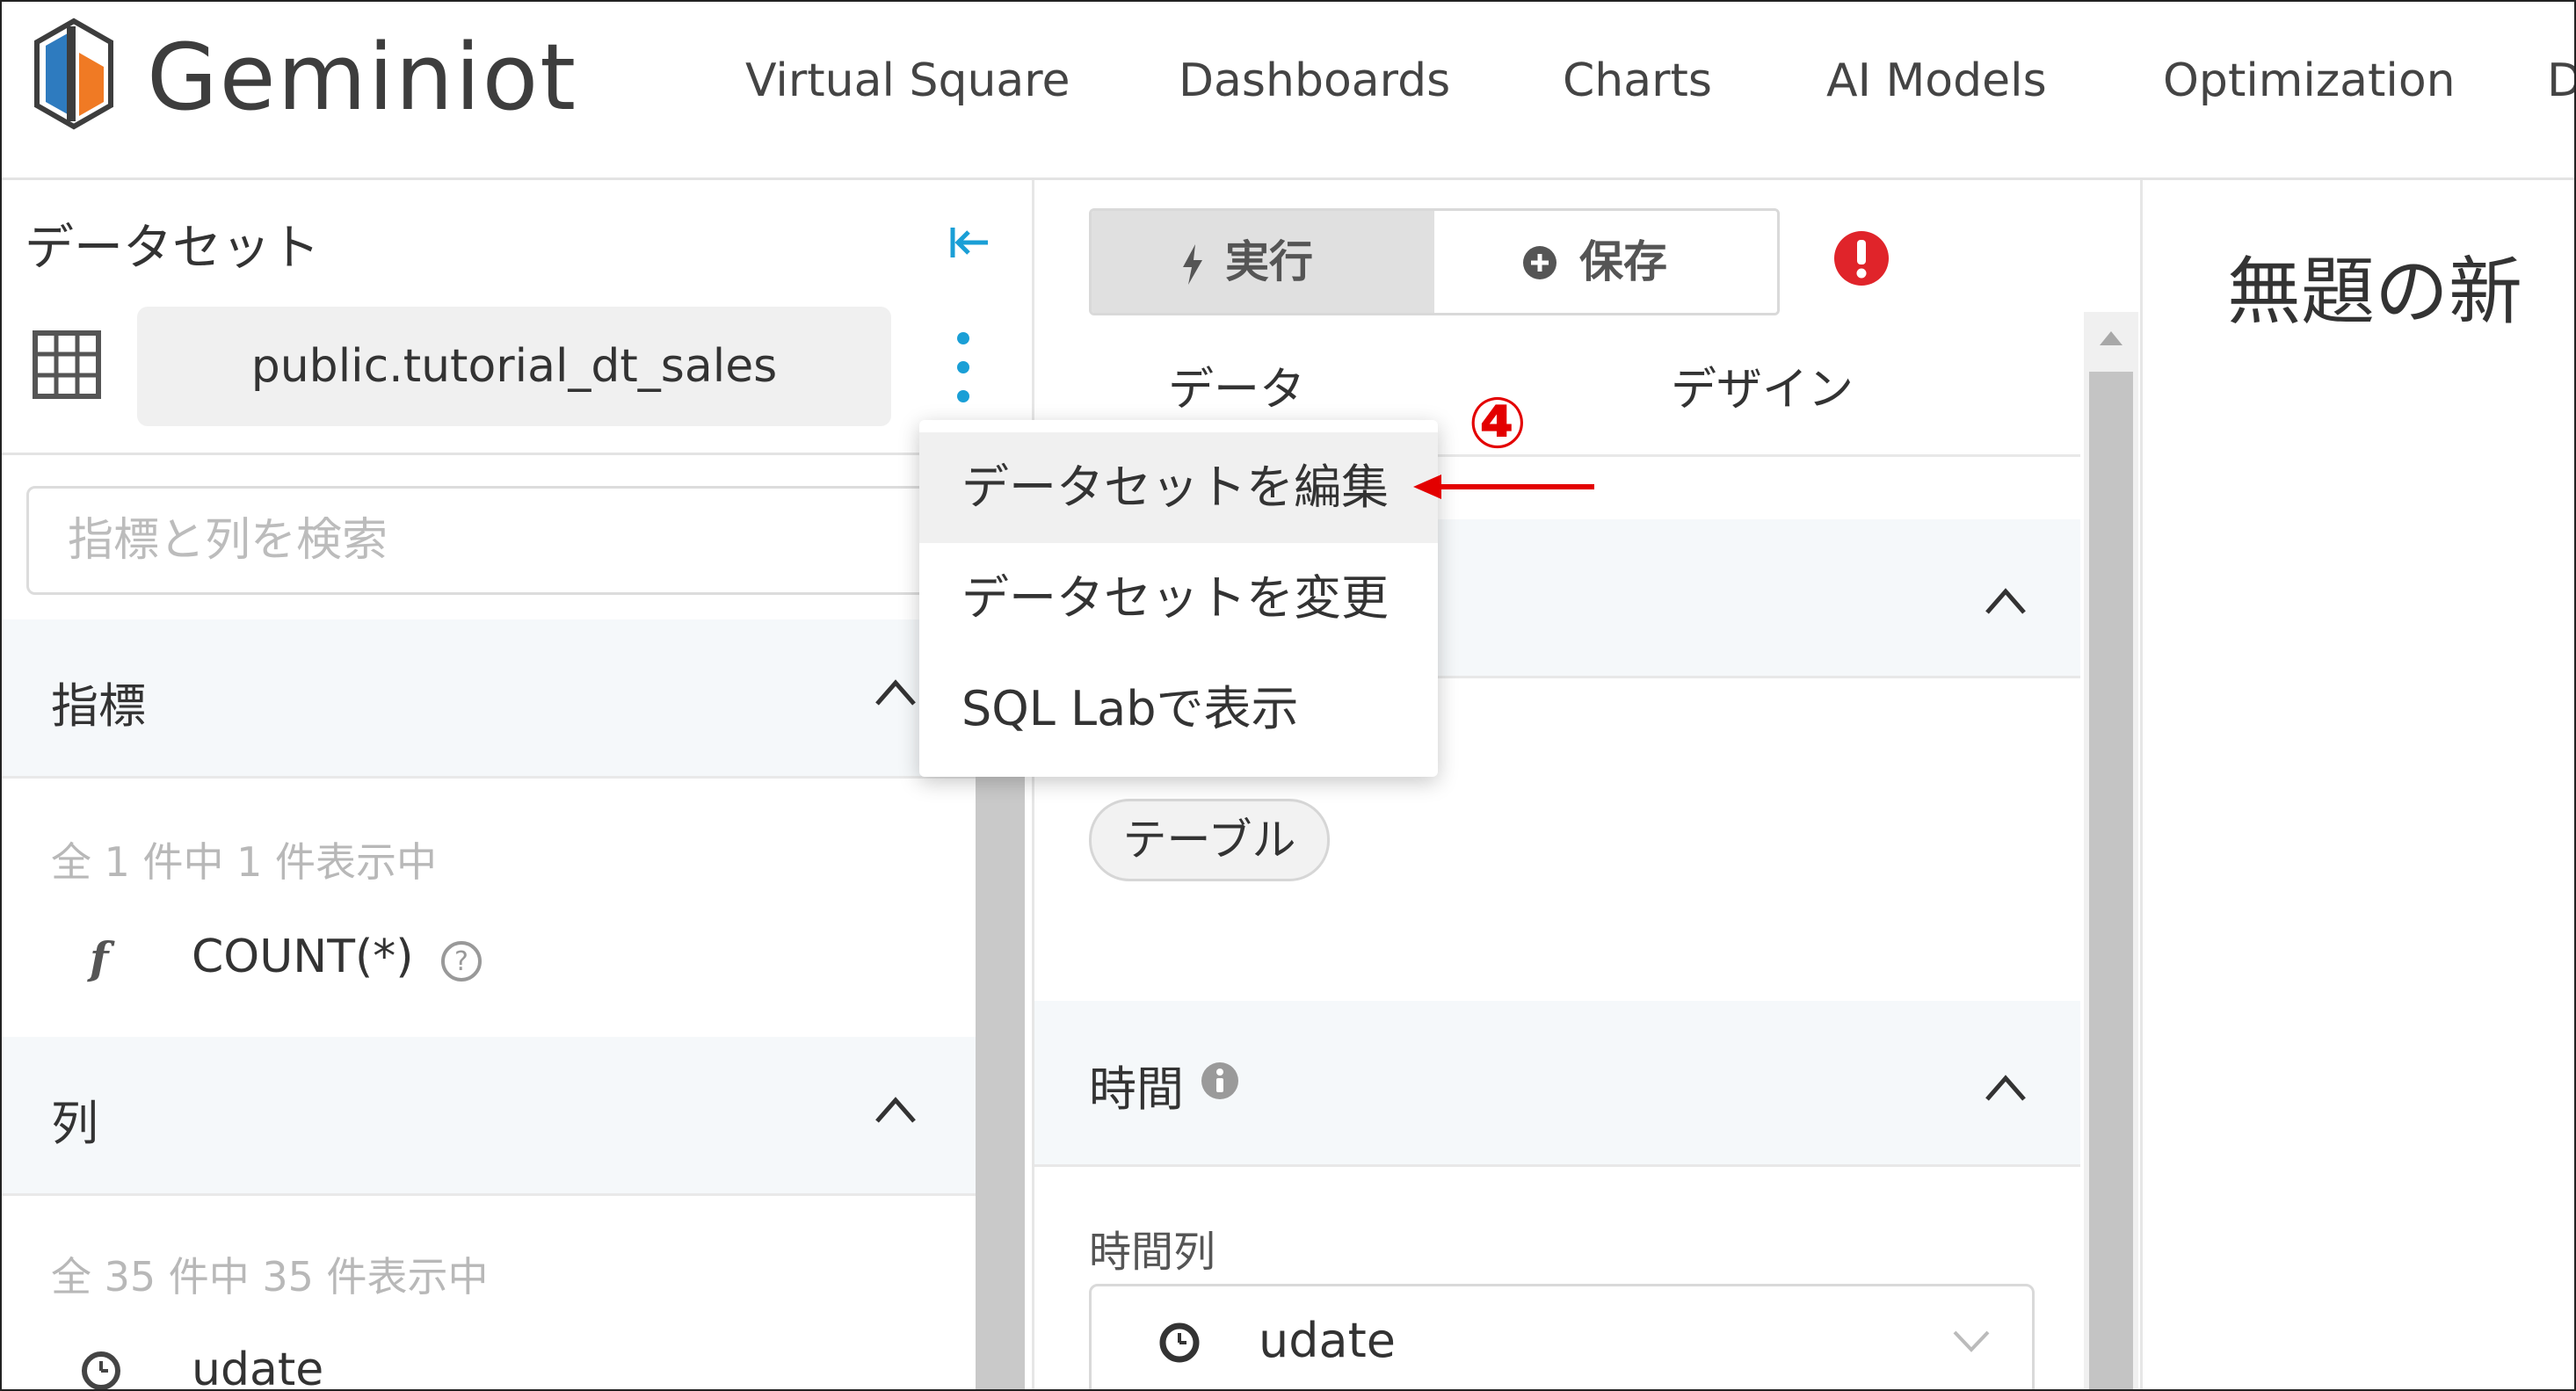 The image size is (2576, 1391). Describe the element at coordinates (1497, 423) in the screenshot. I see `annotation-step-number: ④` at that location.